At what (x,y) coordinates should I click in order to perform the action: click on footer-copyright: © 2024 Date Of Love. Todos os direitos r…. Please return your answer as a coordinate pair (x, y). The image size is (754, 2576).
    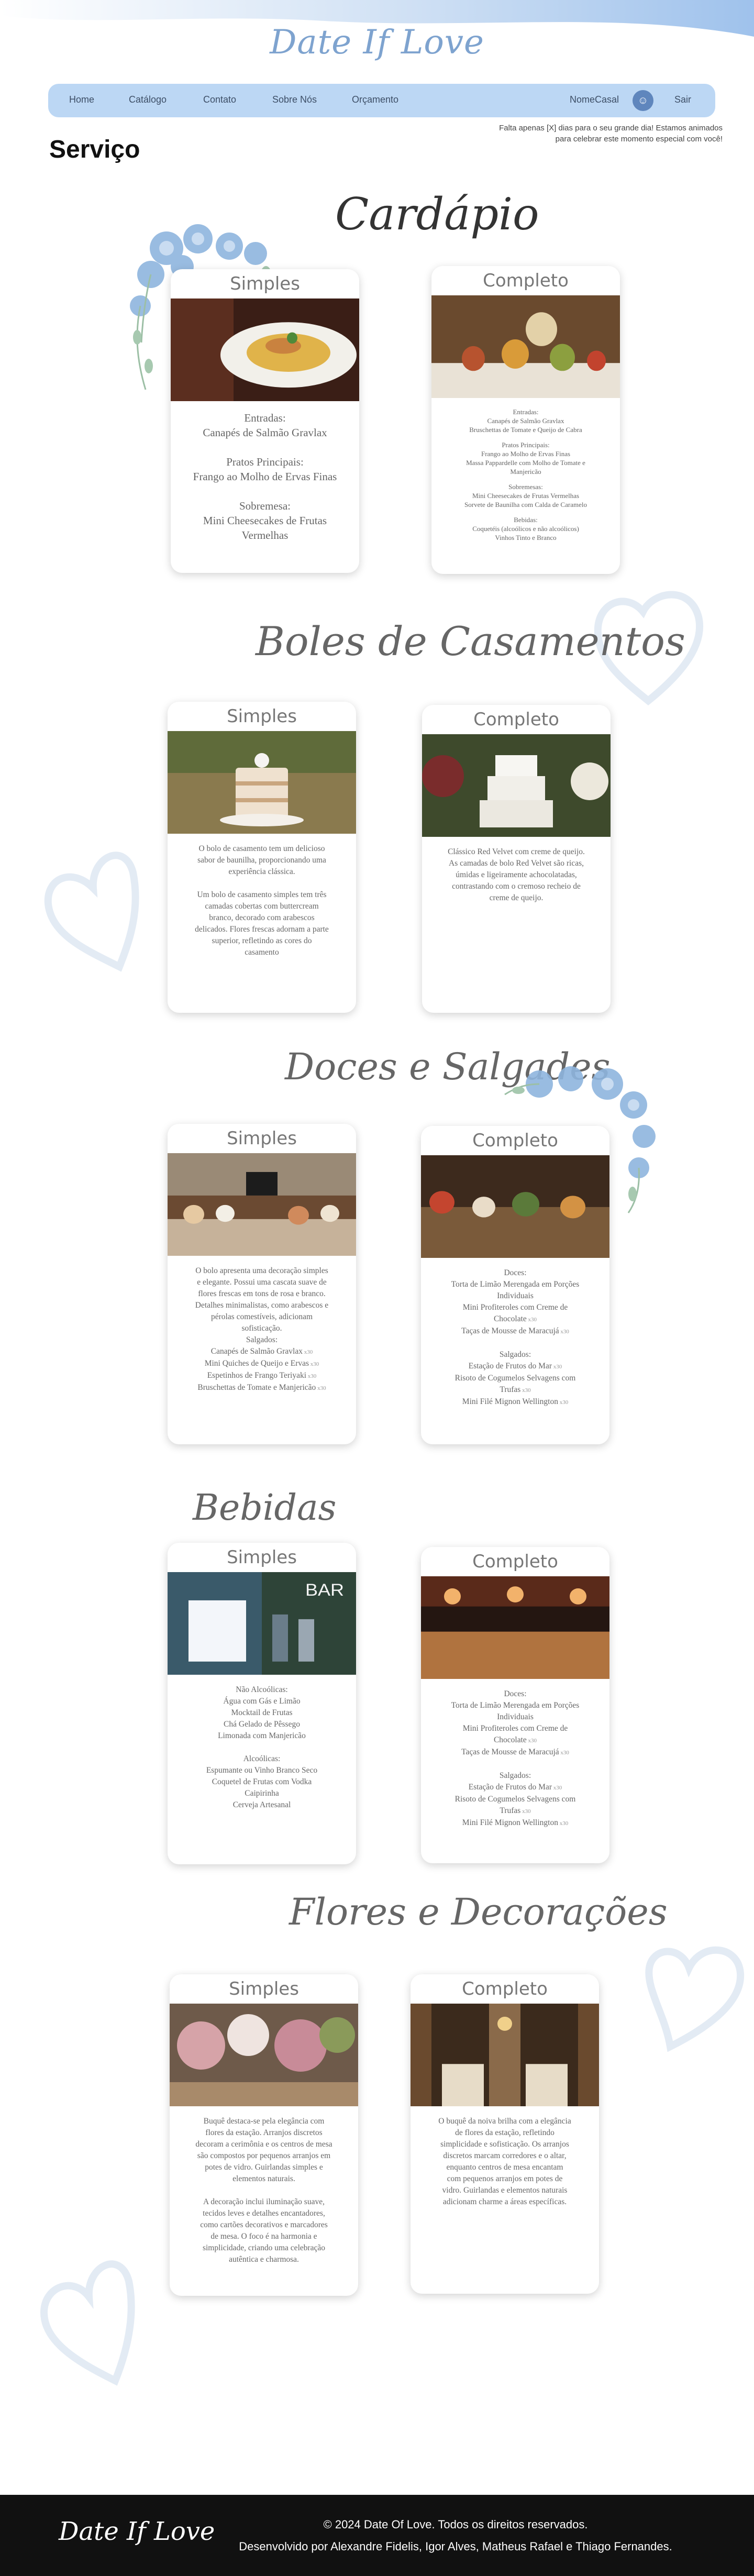
    Looking at the image, I should click on (455, 2524).